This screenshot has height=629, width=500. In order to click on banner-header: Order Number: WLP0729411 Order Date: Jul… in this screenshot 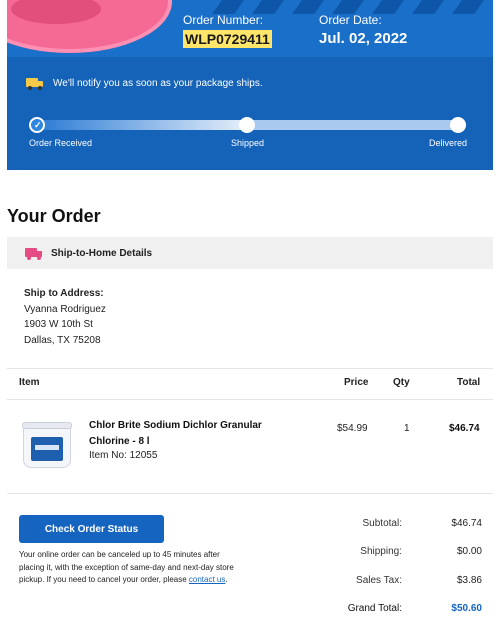, I will do `click(250, 28)`.